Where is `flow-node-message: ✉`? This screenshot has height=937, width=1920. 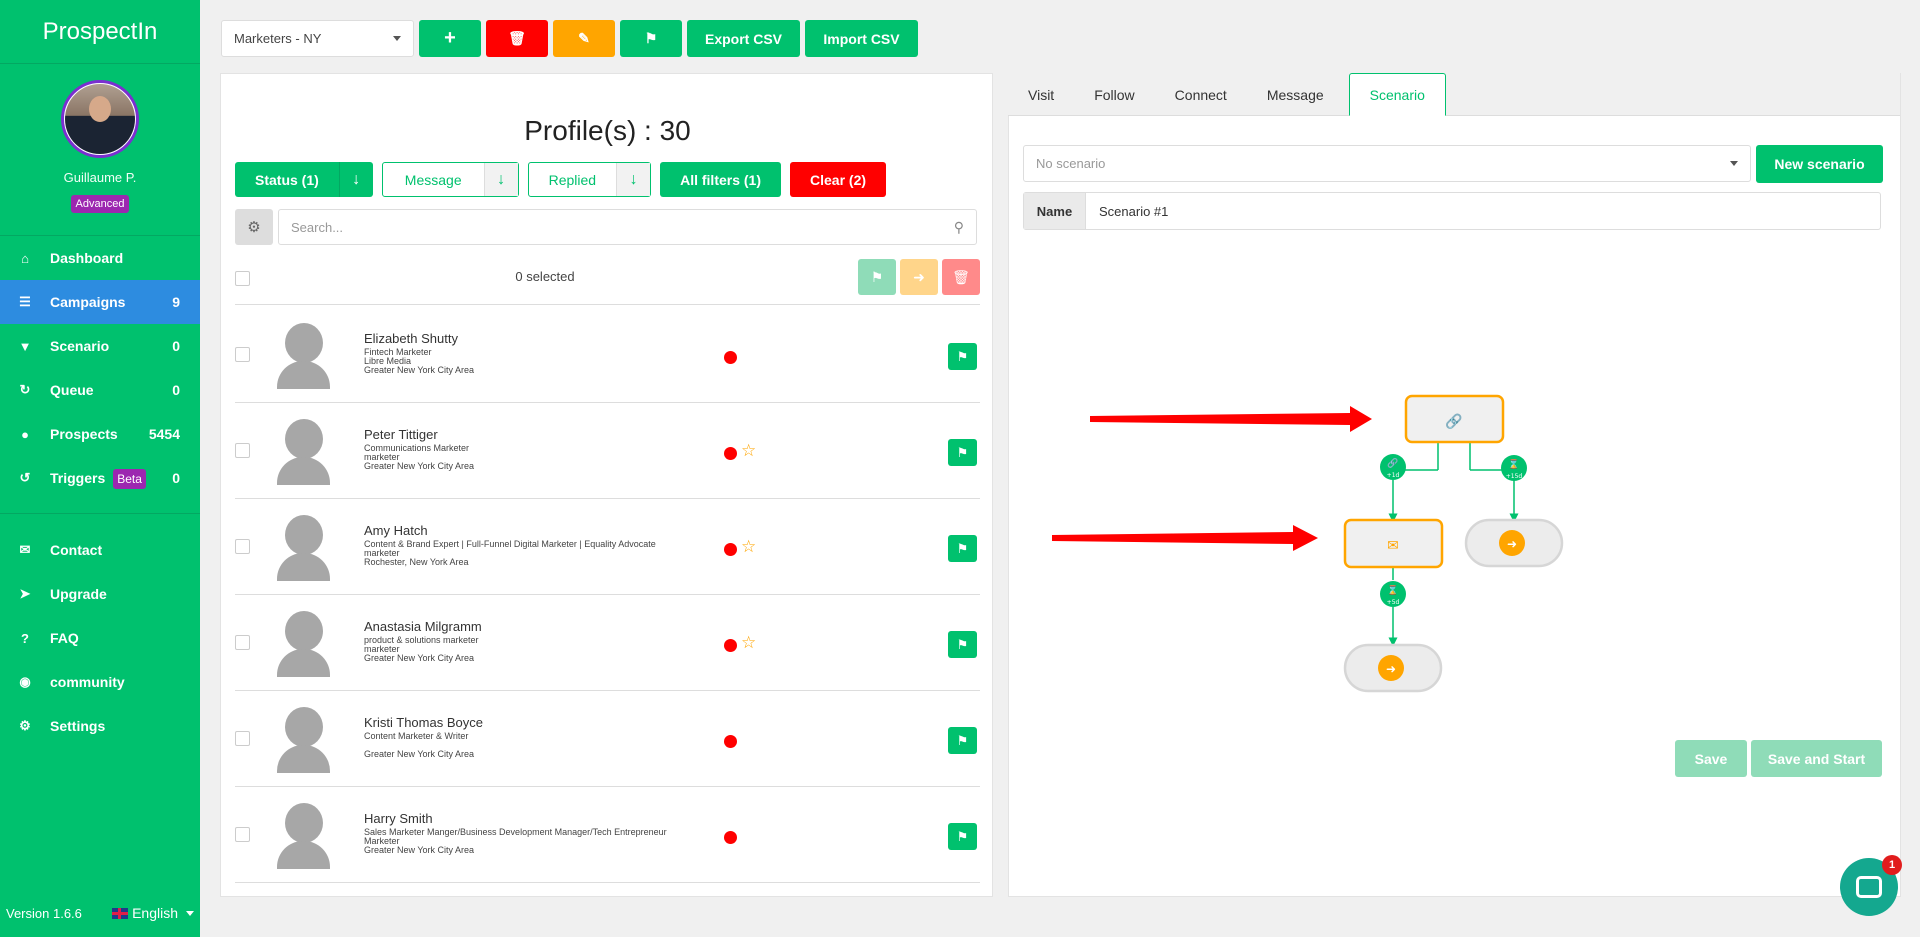
flow-node-message: ✉ is located at coordinates (1393, 543).